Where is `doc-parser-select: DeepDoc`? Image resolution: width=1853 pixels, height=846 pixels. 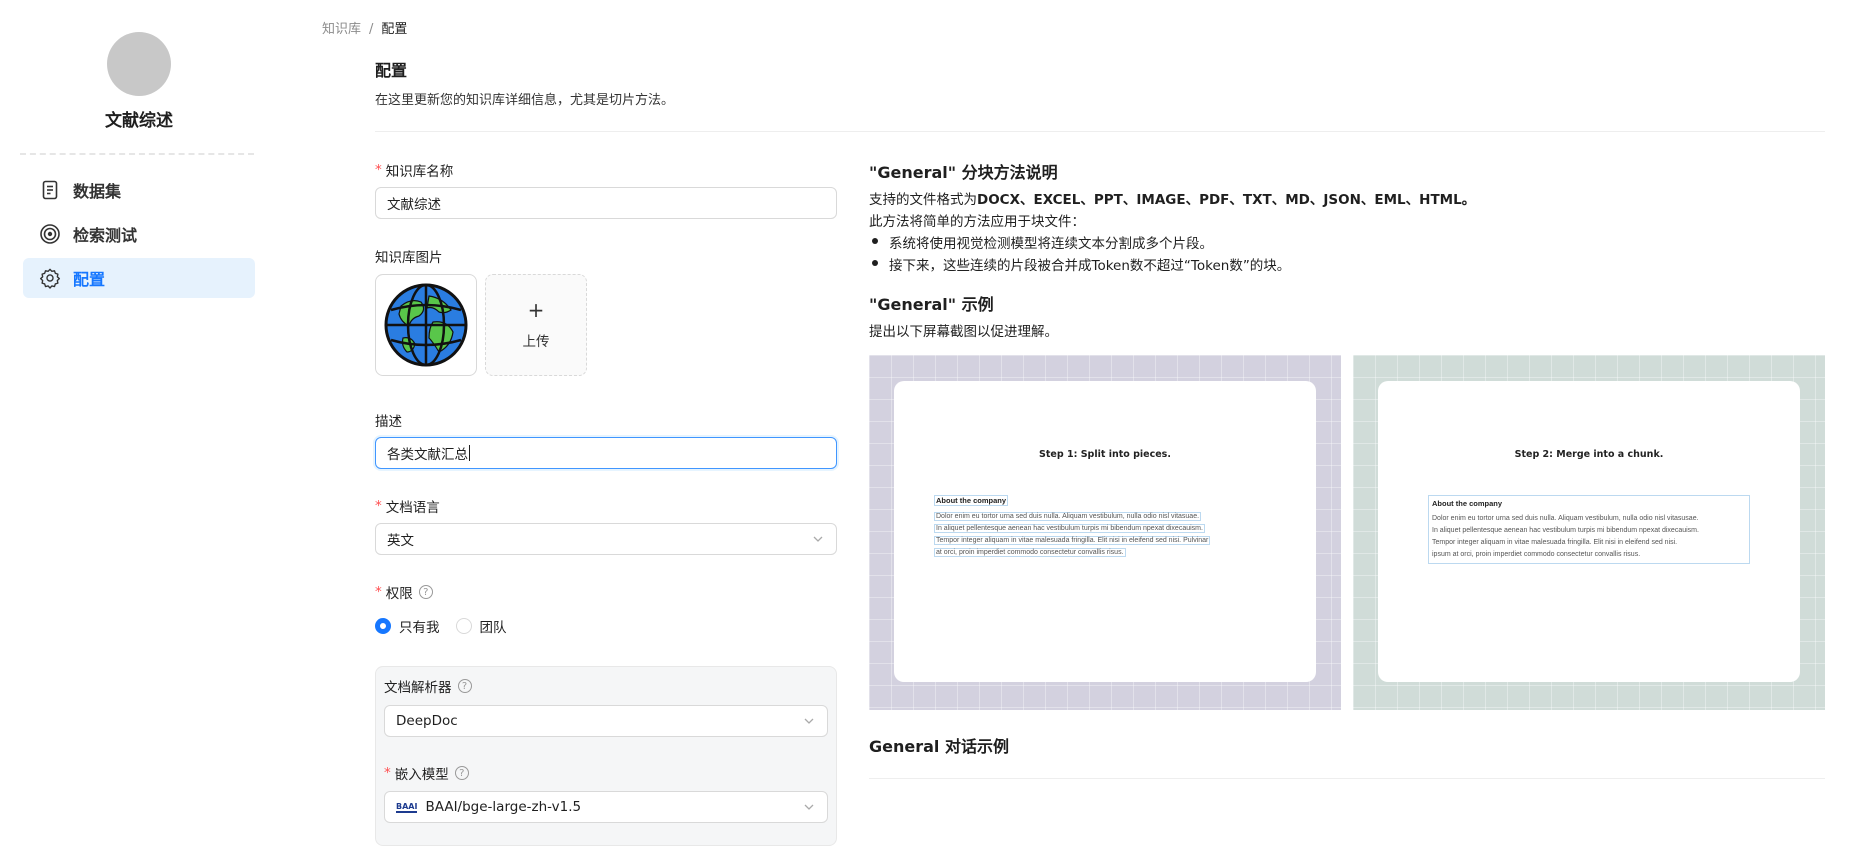
doc-parser-select: DeepDoc is located at coordinates (606, 721).